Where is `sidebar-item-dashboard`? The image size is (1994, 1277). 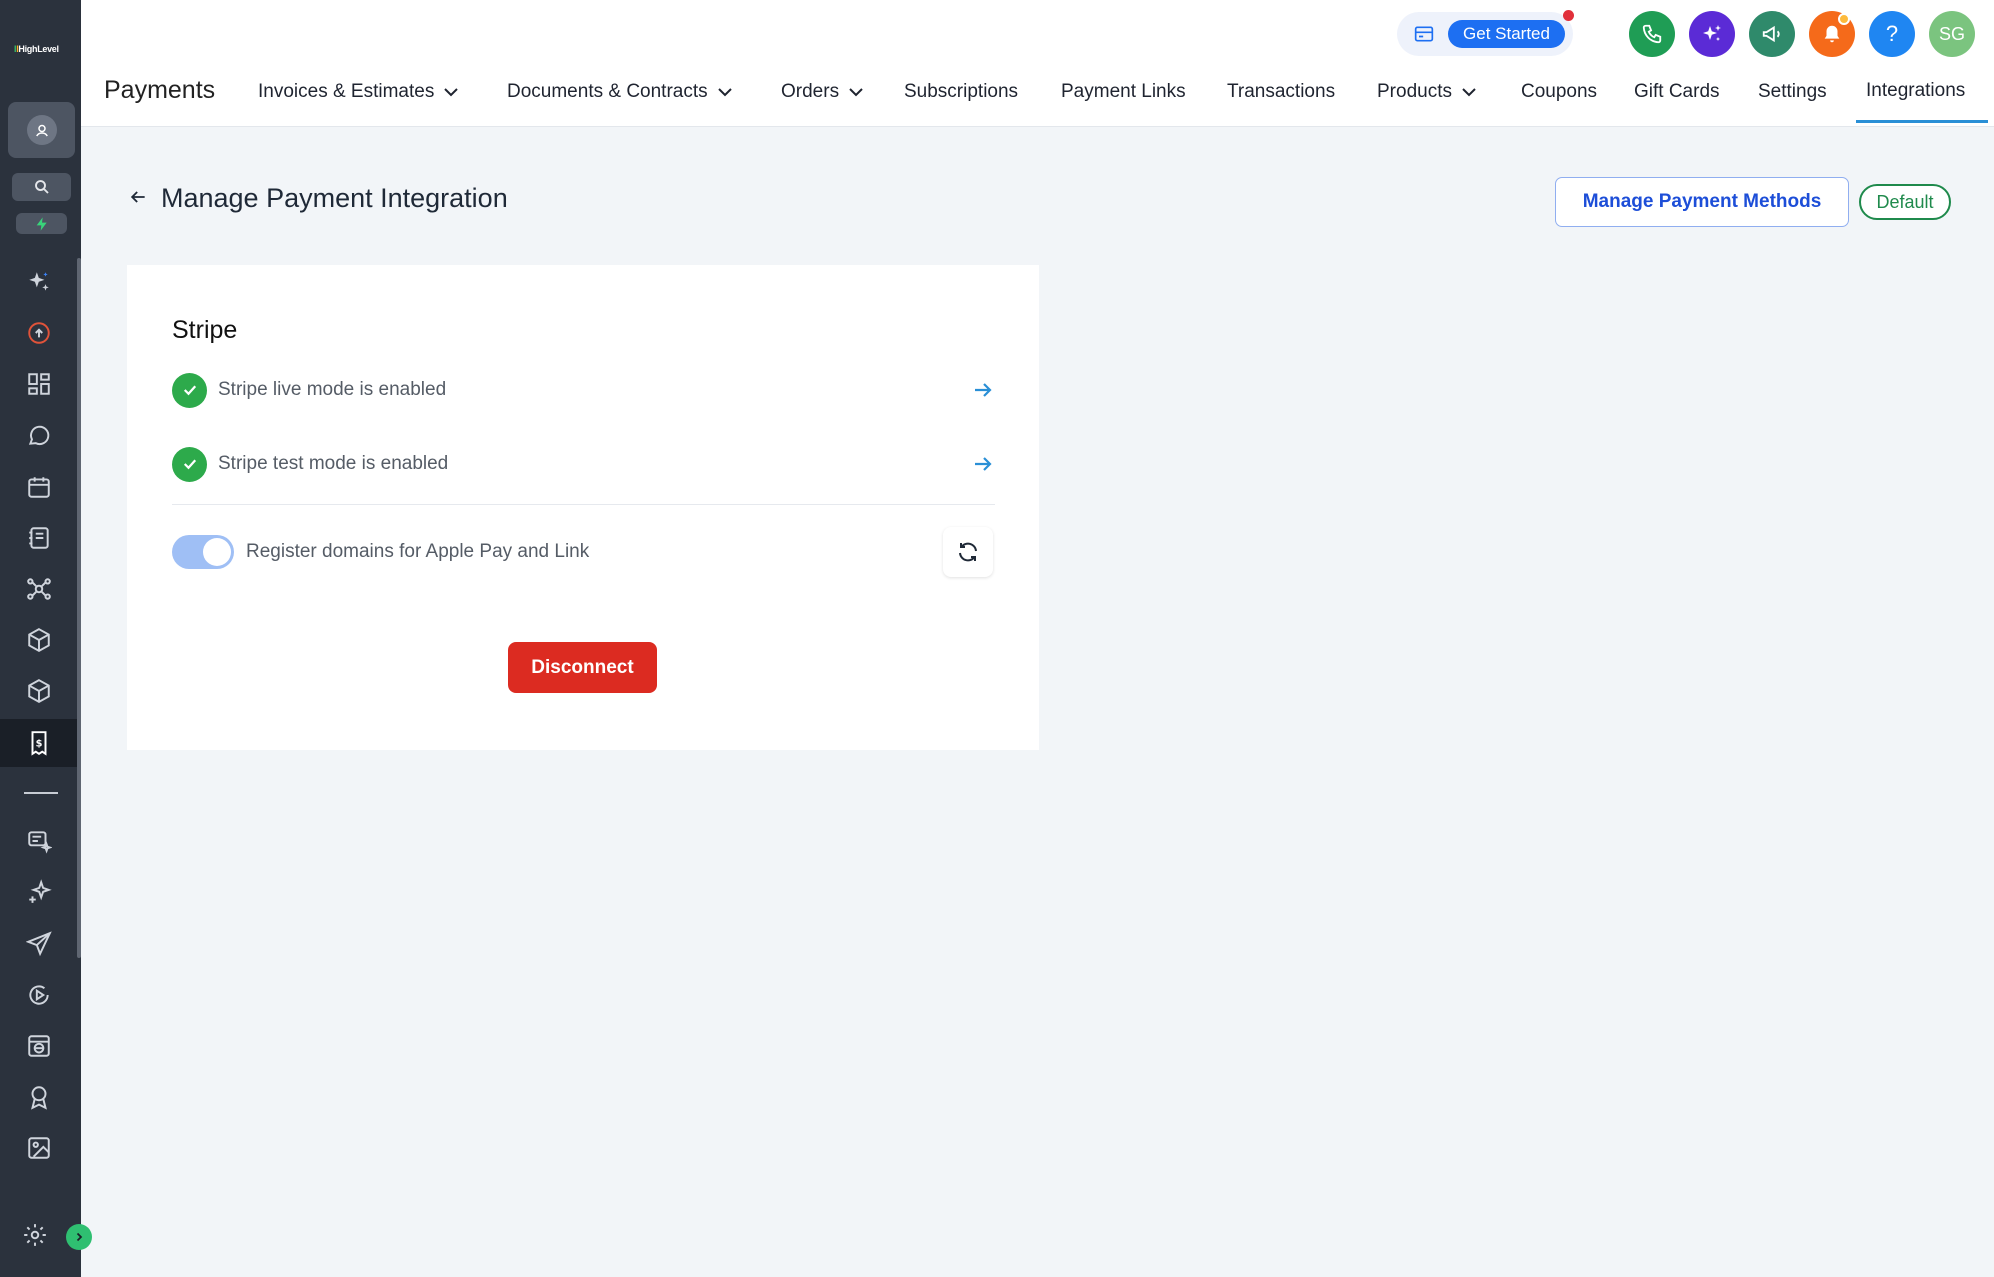
sidebar-item-dashboard is located at coordinates (39, 384).